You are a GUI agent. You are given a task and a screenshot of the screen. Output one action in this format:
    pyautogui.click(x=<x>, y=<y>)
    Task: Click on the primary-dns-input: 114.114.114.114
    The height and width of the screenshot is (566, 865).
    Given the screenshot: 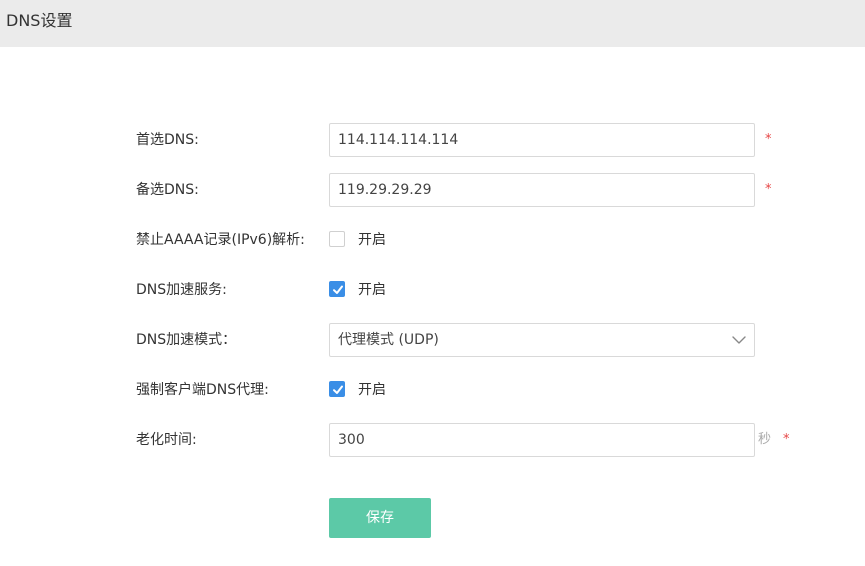 What is the action you would take?
    pyautogui.click(x=542, y=140)
    